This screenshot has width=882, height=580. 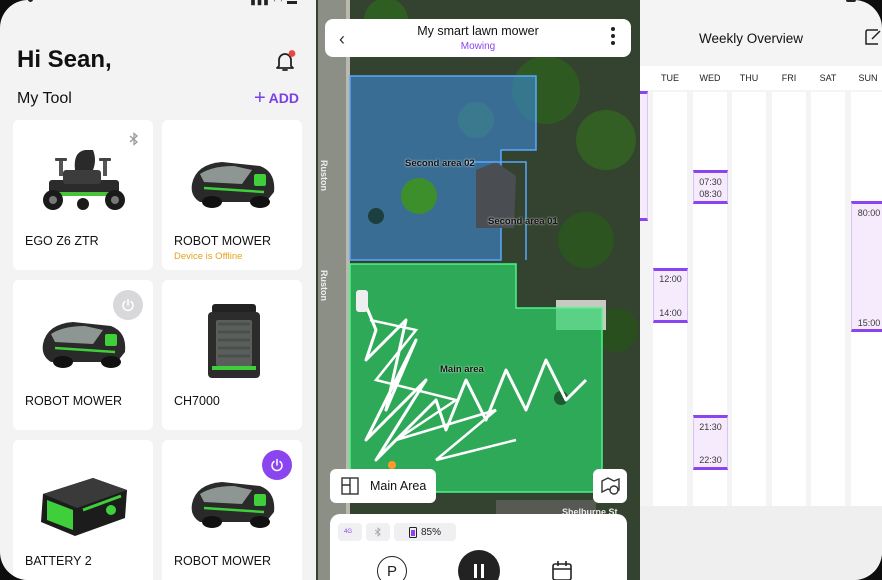 What do you see at coordinates (789, 299) in the screenshot?
I see `day-column-fri` at bounding box center [789, 299].